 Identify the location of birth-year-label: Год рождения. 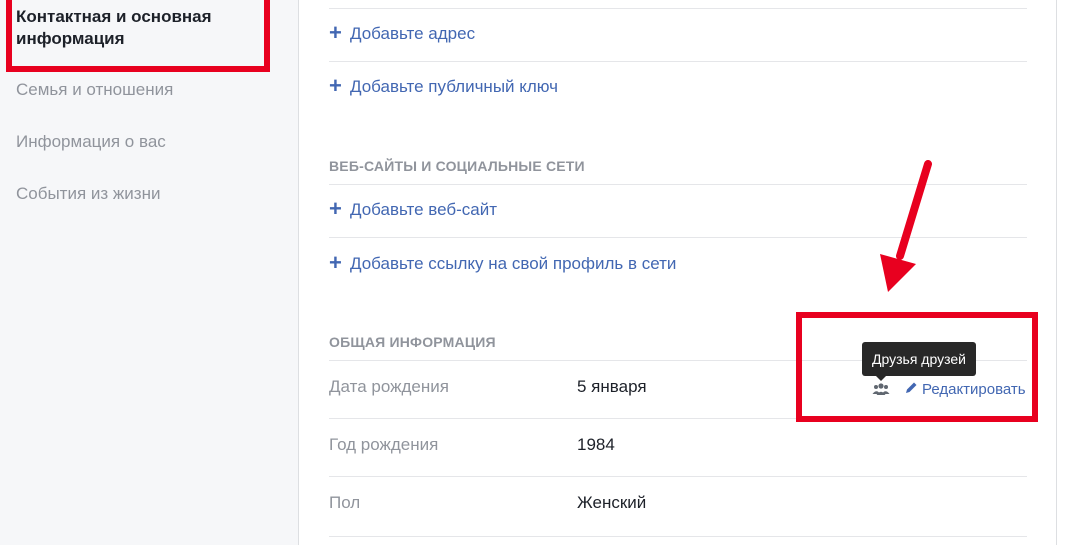
(384, 444).